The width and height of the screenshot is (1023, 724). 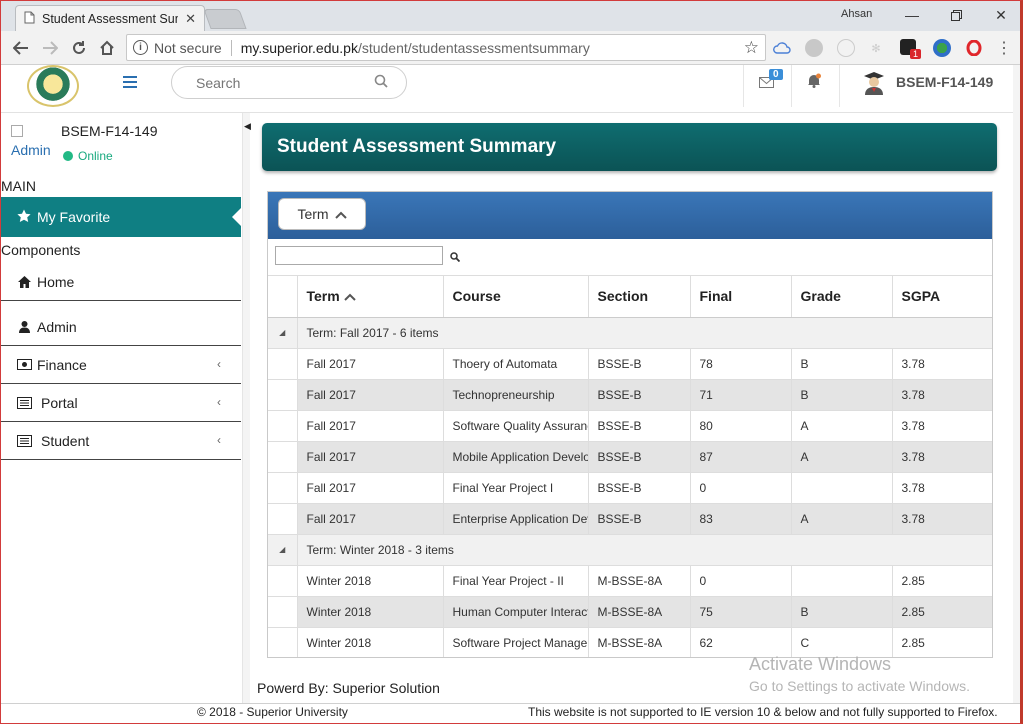 What do you see at coordinates (225, 19) in the screenshot?
I see `new-tab-button` at bounding box center [225, 19].